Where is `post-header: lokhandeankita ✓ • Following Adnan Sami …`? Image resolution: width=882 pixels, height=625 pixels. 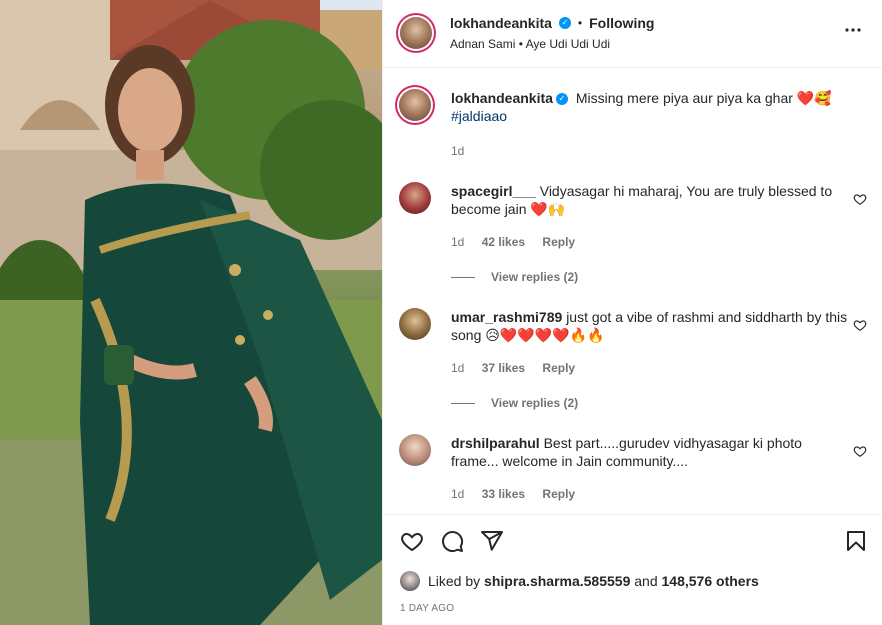
post-header: lokhandeankita ✓ • Following Adnan Sami … is located at coordinates (632, 34).